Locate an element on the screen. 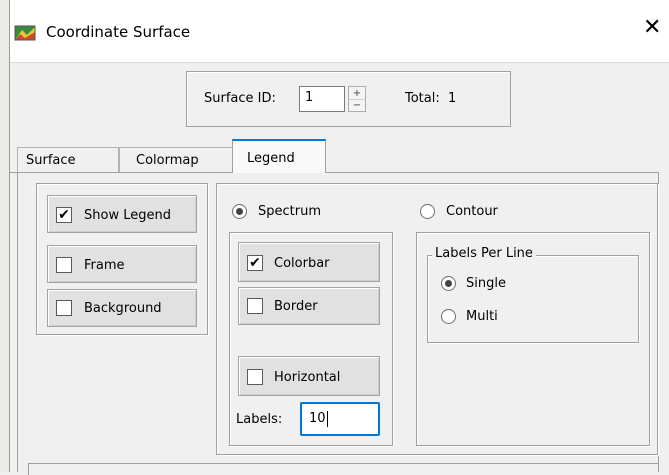  labels-per-line-title: Labels Per Line is located at coordinates (484, 253).